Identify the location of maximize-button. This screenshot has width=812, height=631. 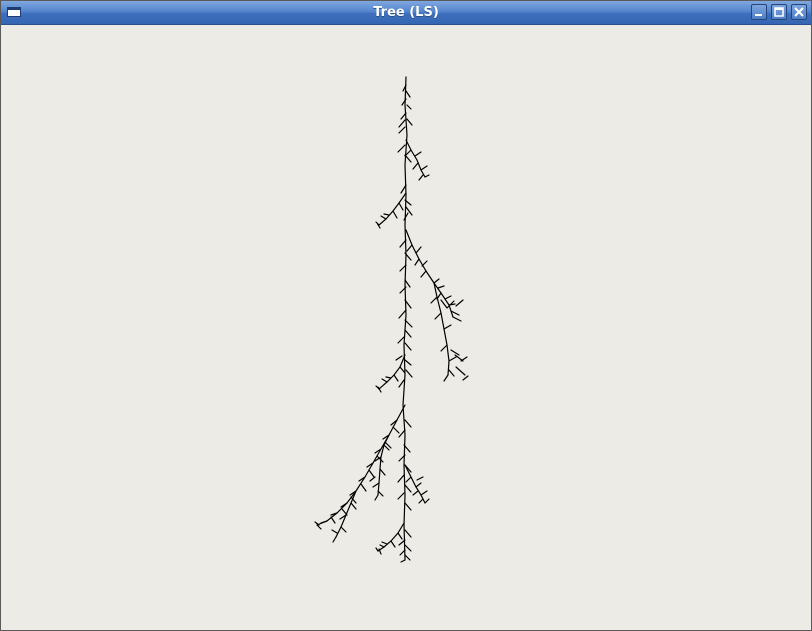
(779, 12).